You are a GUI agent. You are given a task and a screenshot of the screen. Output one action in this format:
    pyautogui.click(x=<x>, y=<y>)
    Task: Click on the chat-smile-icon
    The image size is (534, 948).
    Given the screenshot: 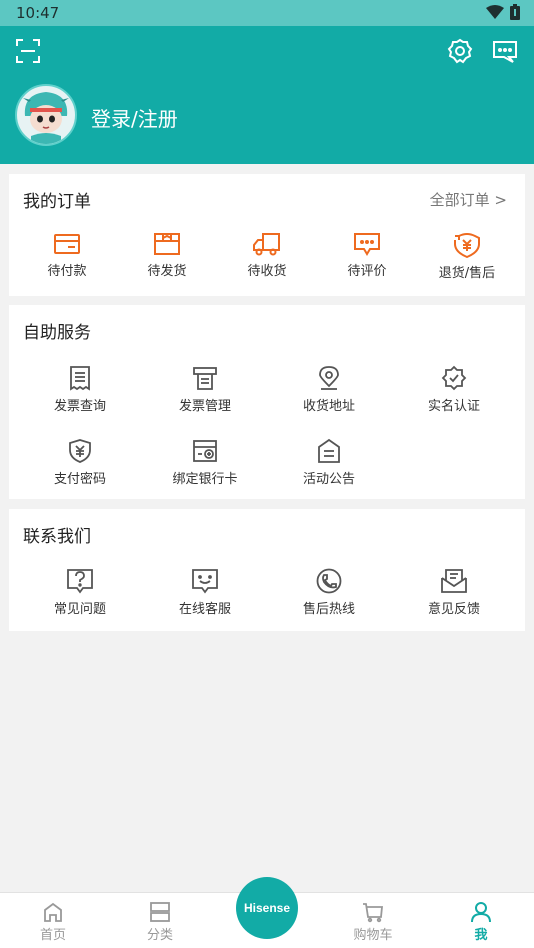 What is the action you would take?
    pyautogui.click(x=205, y=581)
    